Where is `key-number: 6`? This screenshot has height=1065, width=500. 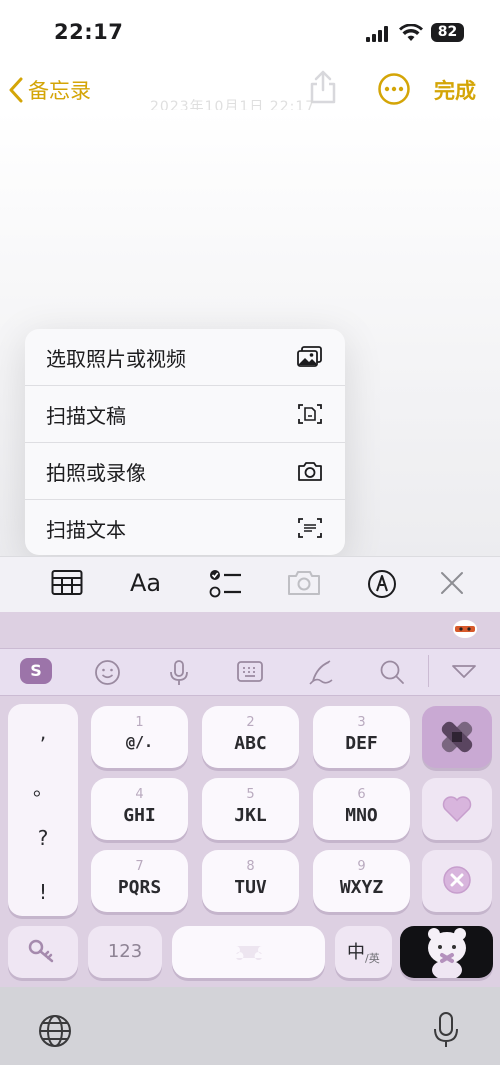
key-number: 6 is located at coordinates (361, 794).